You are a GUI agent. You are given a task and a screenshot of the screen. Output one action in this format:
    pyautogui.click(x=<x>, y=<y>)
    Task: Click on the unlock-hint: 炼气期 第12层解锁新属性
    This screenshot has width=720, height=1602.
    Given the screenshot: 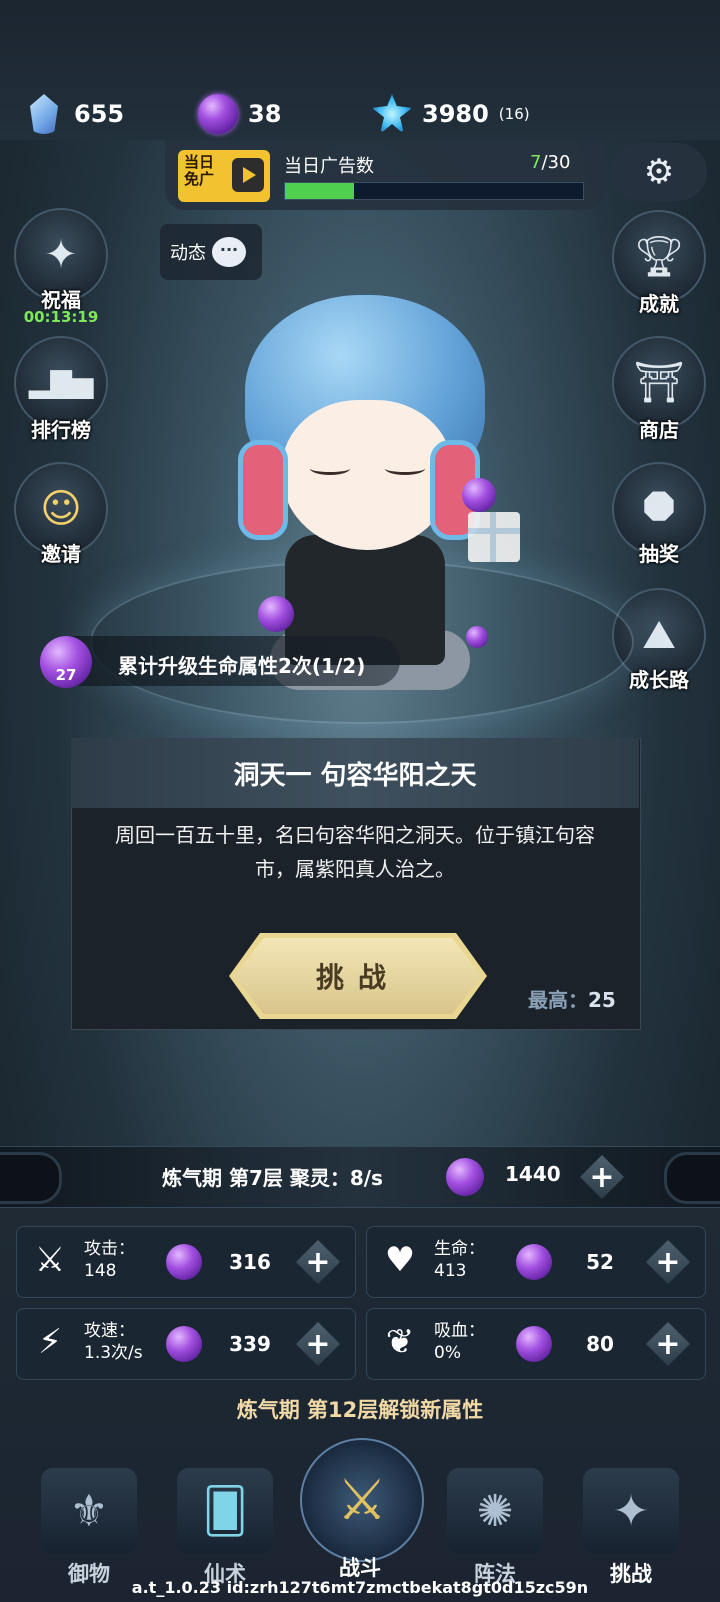 What is the action you would take?
    pyautogui.click(x=360, y=1410)
    